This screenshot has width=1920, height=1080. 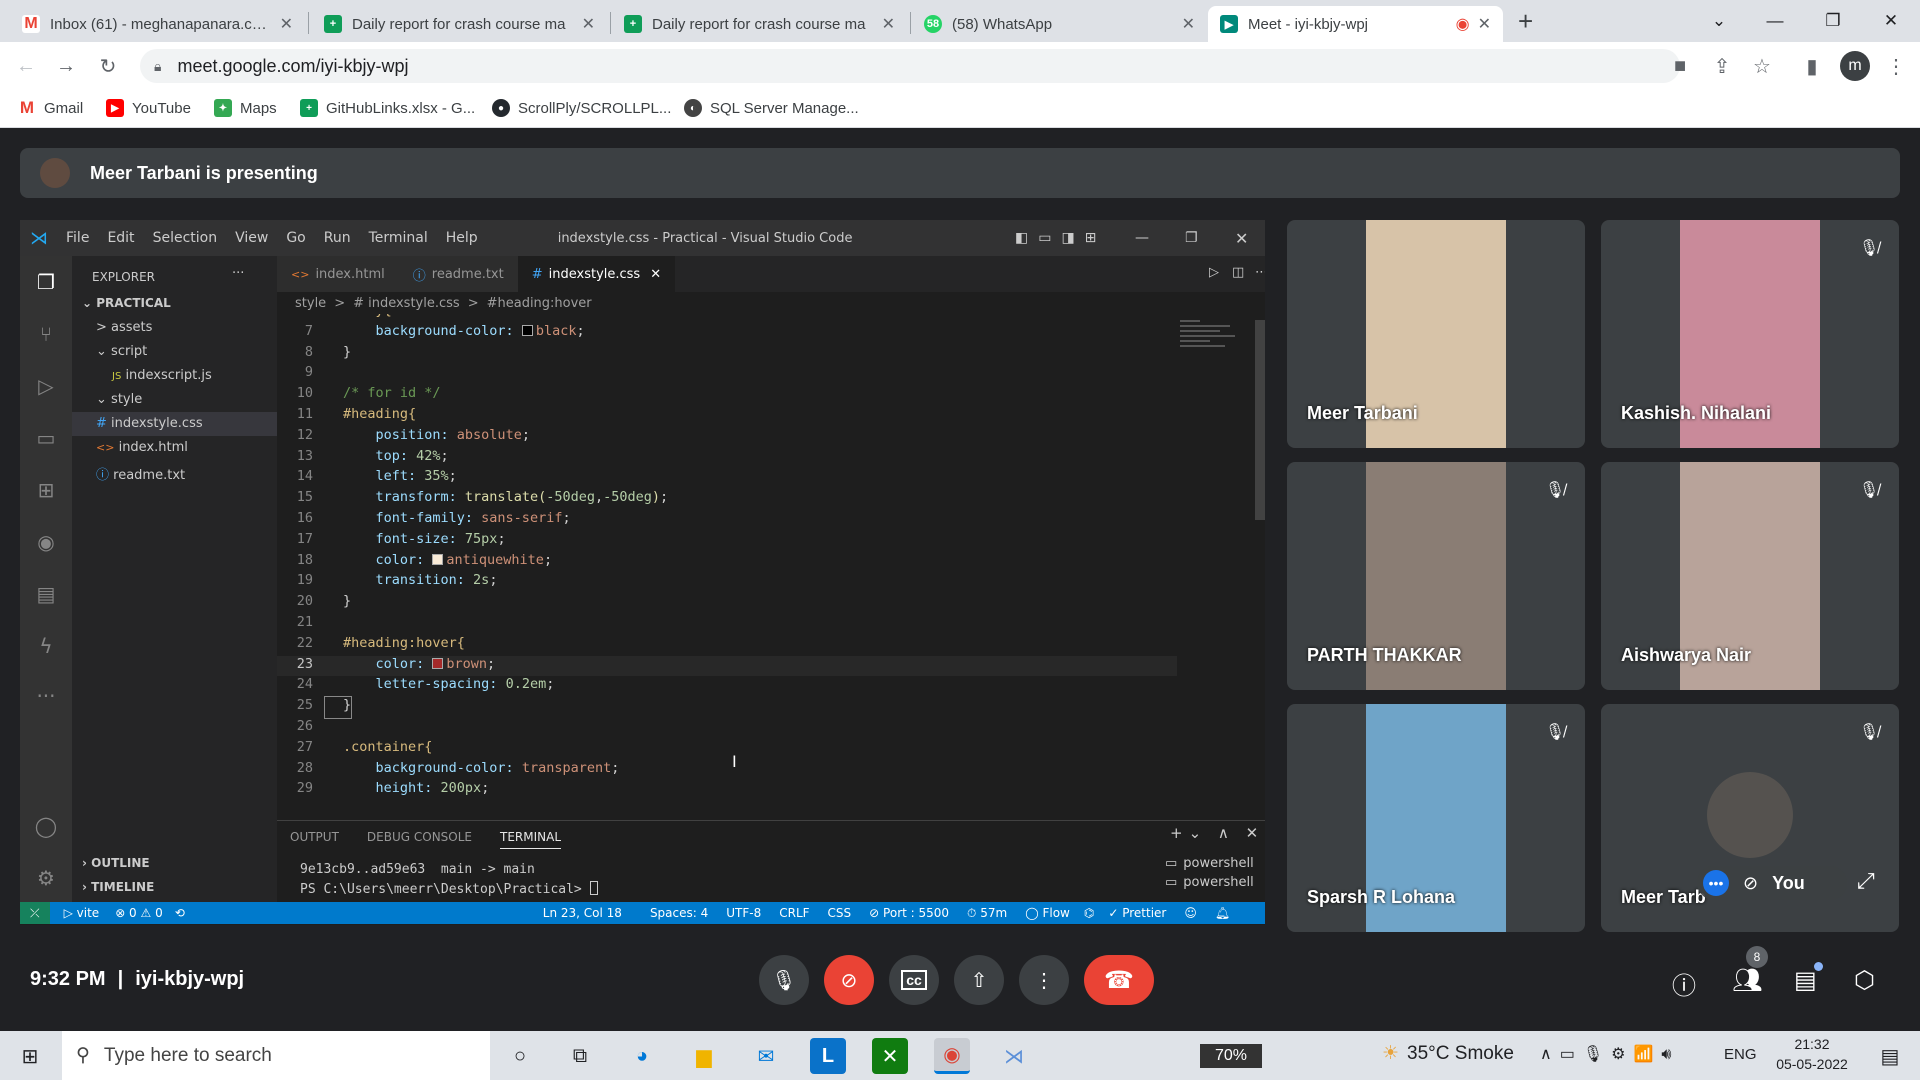 What do you see at coordinates (124, 327) in the screenshot?
I see `tree-item-assets: > assets` at bounding box center [124, 327].